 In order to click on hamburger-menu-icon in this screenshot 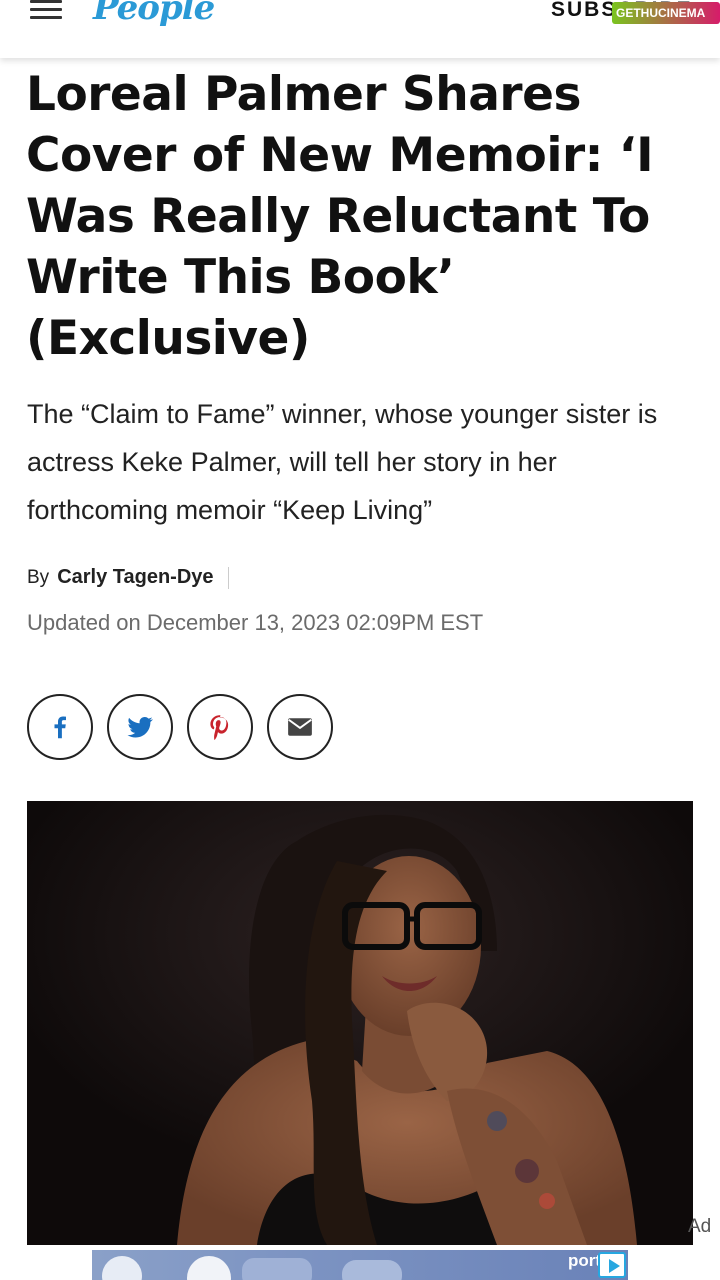, I will do `click(47, 11)`.